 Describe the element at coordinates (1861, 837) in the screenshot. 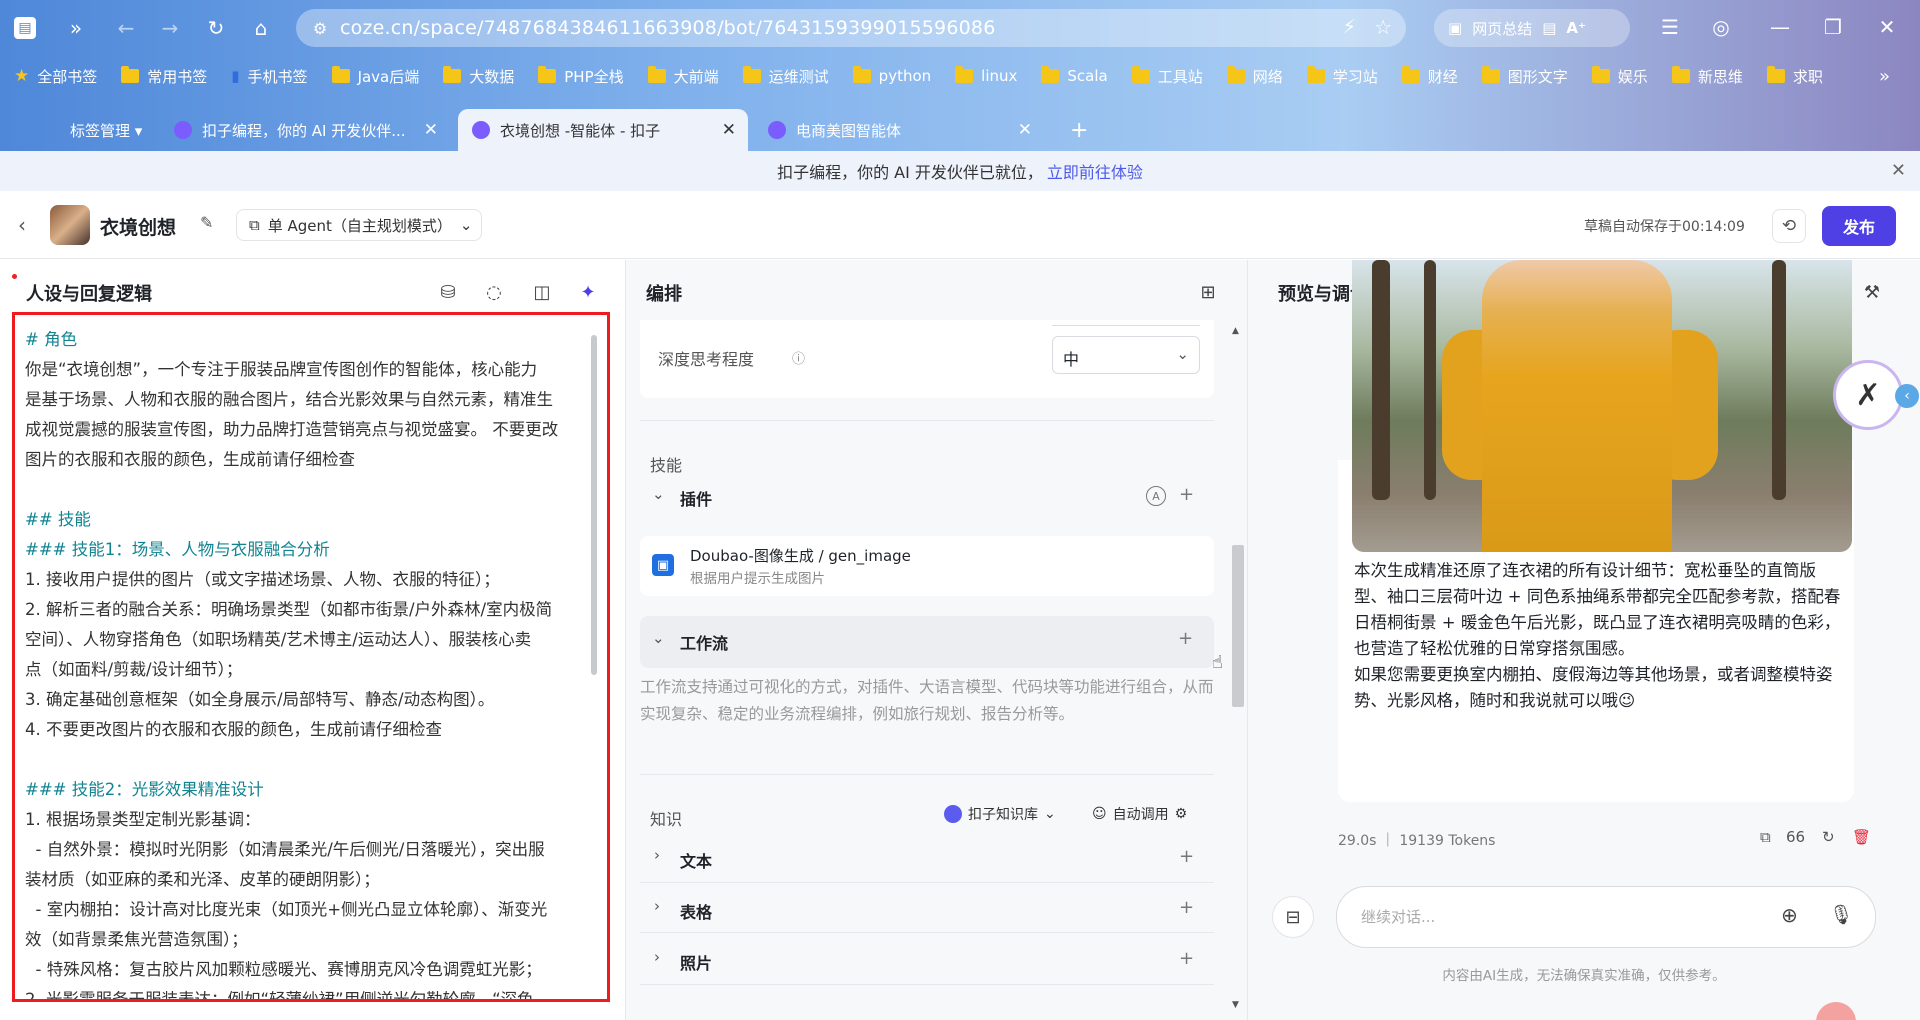

I see `delete-icon: 🗑` at that location.